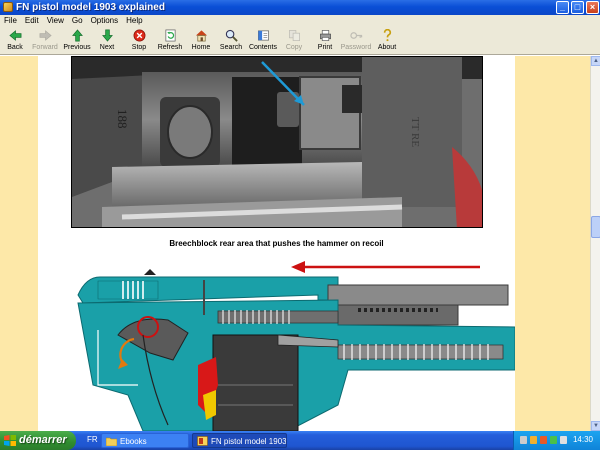 This screenshot has height=450, width=600. I want to click on previous-button: Previous, so click(77, 42).